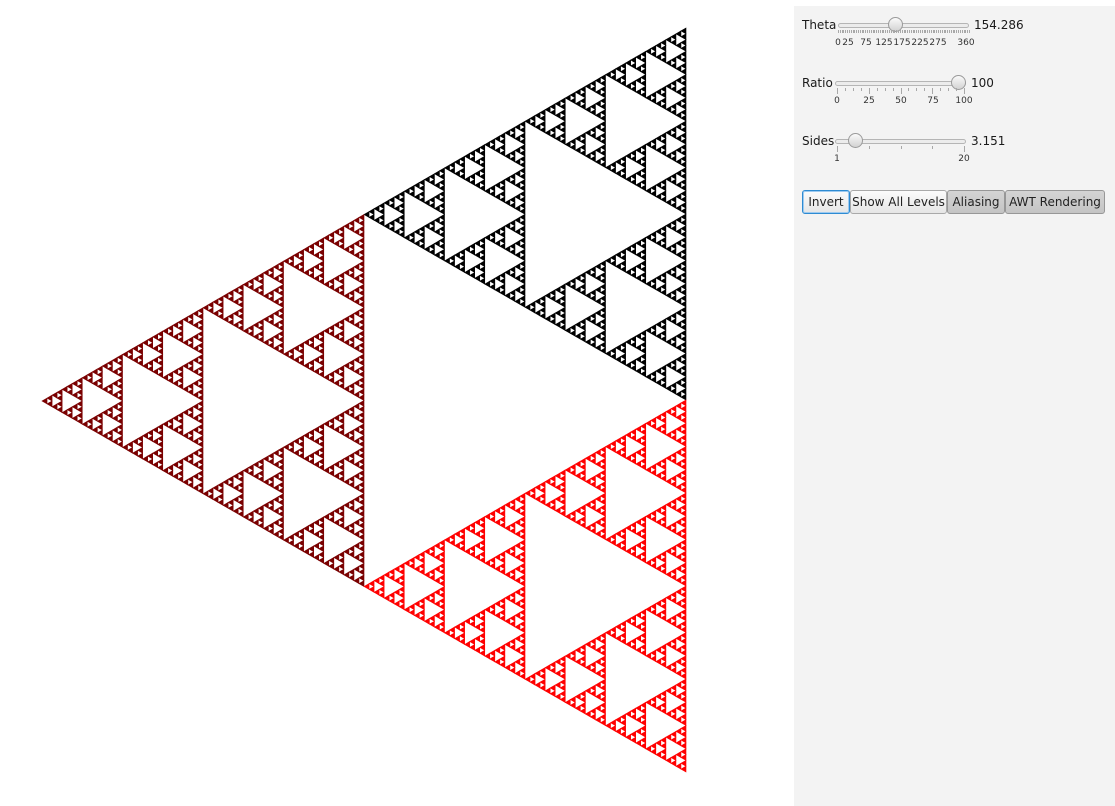 The height and width of the screenshot is (806, 1115). Describe the element at coordinates (999, 25) in the screenshot. I see `theta-value: 154.286` at that location.